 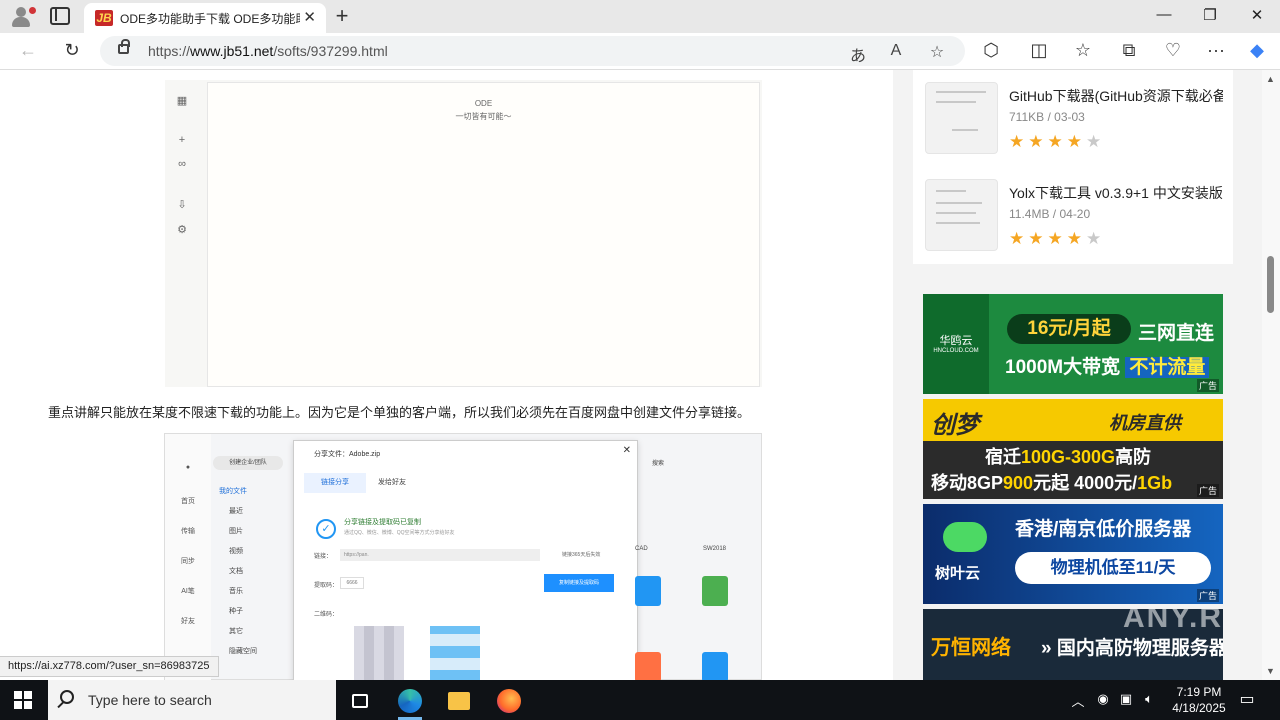 I want to click on ad-tag: 广告, so click(x=1207, y=385).